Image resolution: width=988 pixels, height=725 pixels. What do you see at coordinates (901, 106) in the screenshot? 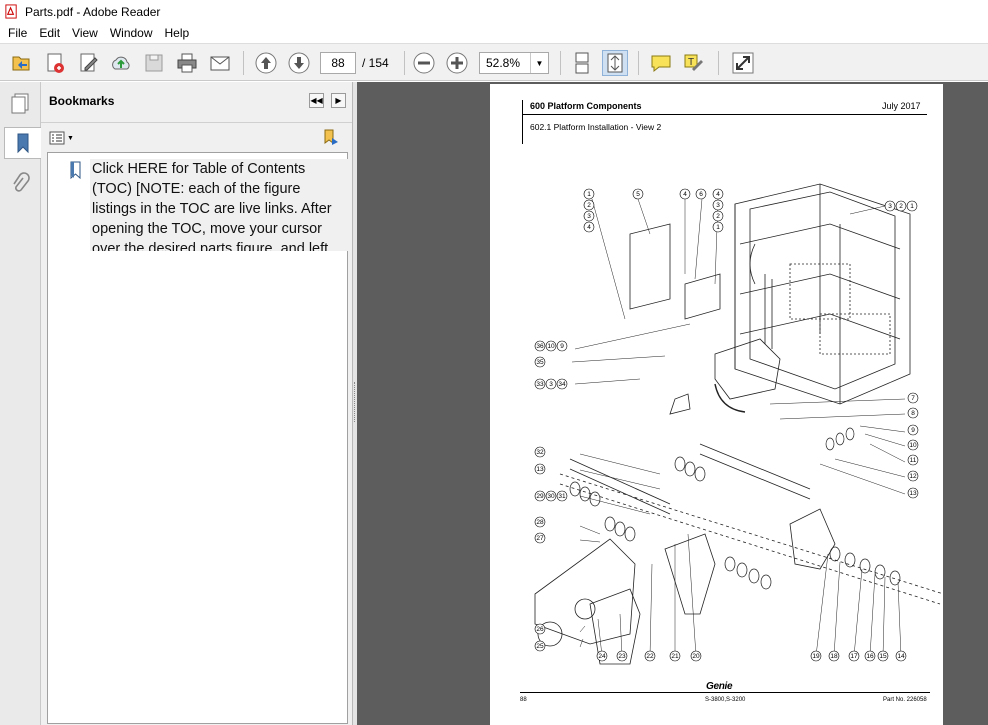
I see `page-header-date: July 2017` at bounding box center [901, 106].